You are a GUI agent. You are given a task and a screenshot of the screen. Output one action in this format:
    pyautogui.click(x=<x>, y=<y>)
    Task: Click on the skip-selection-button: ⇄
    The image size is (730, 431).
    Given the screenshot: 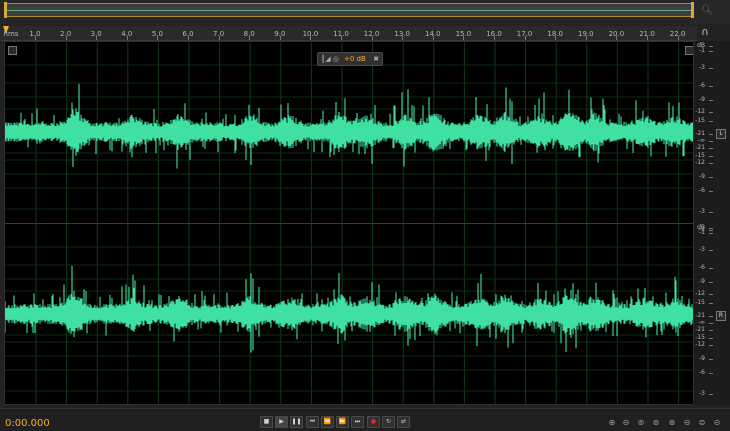 What is the action you would take?
    pyautogui.click(x=403, y=422)
    